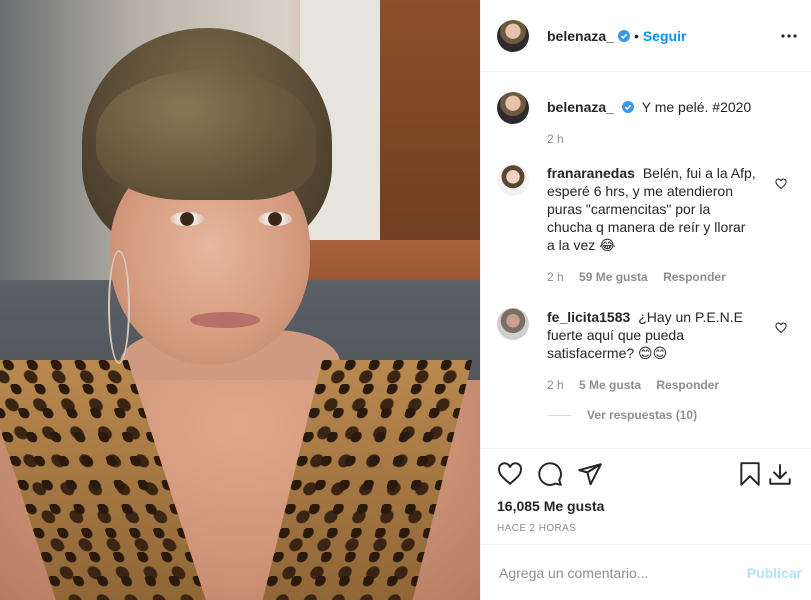  I want to click on follow-button: Seguir, so click(665, 36).